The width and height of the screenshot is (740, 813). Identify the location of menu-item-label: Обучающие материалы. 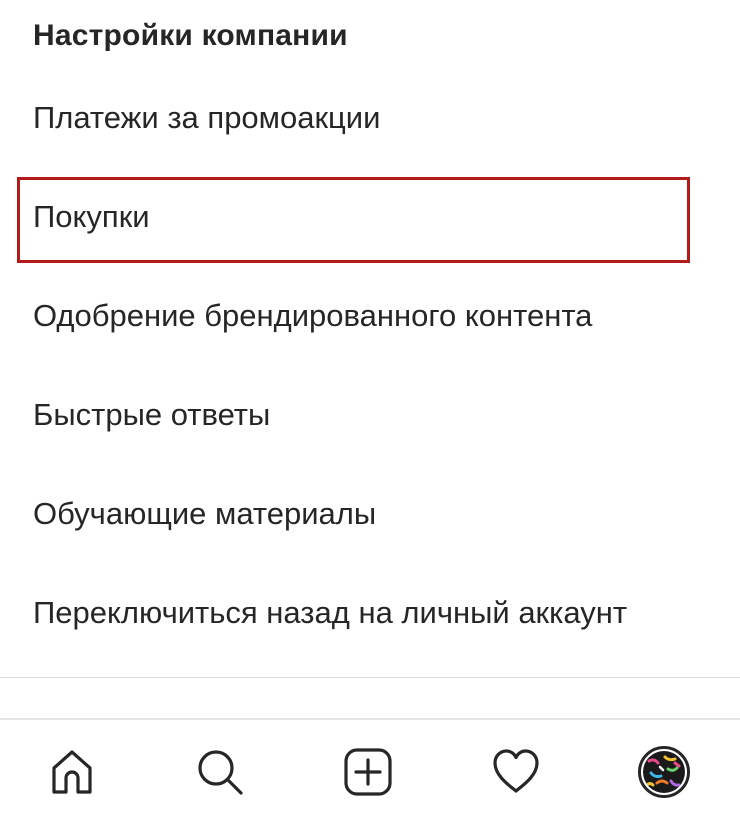
(205, 513).